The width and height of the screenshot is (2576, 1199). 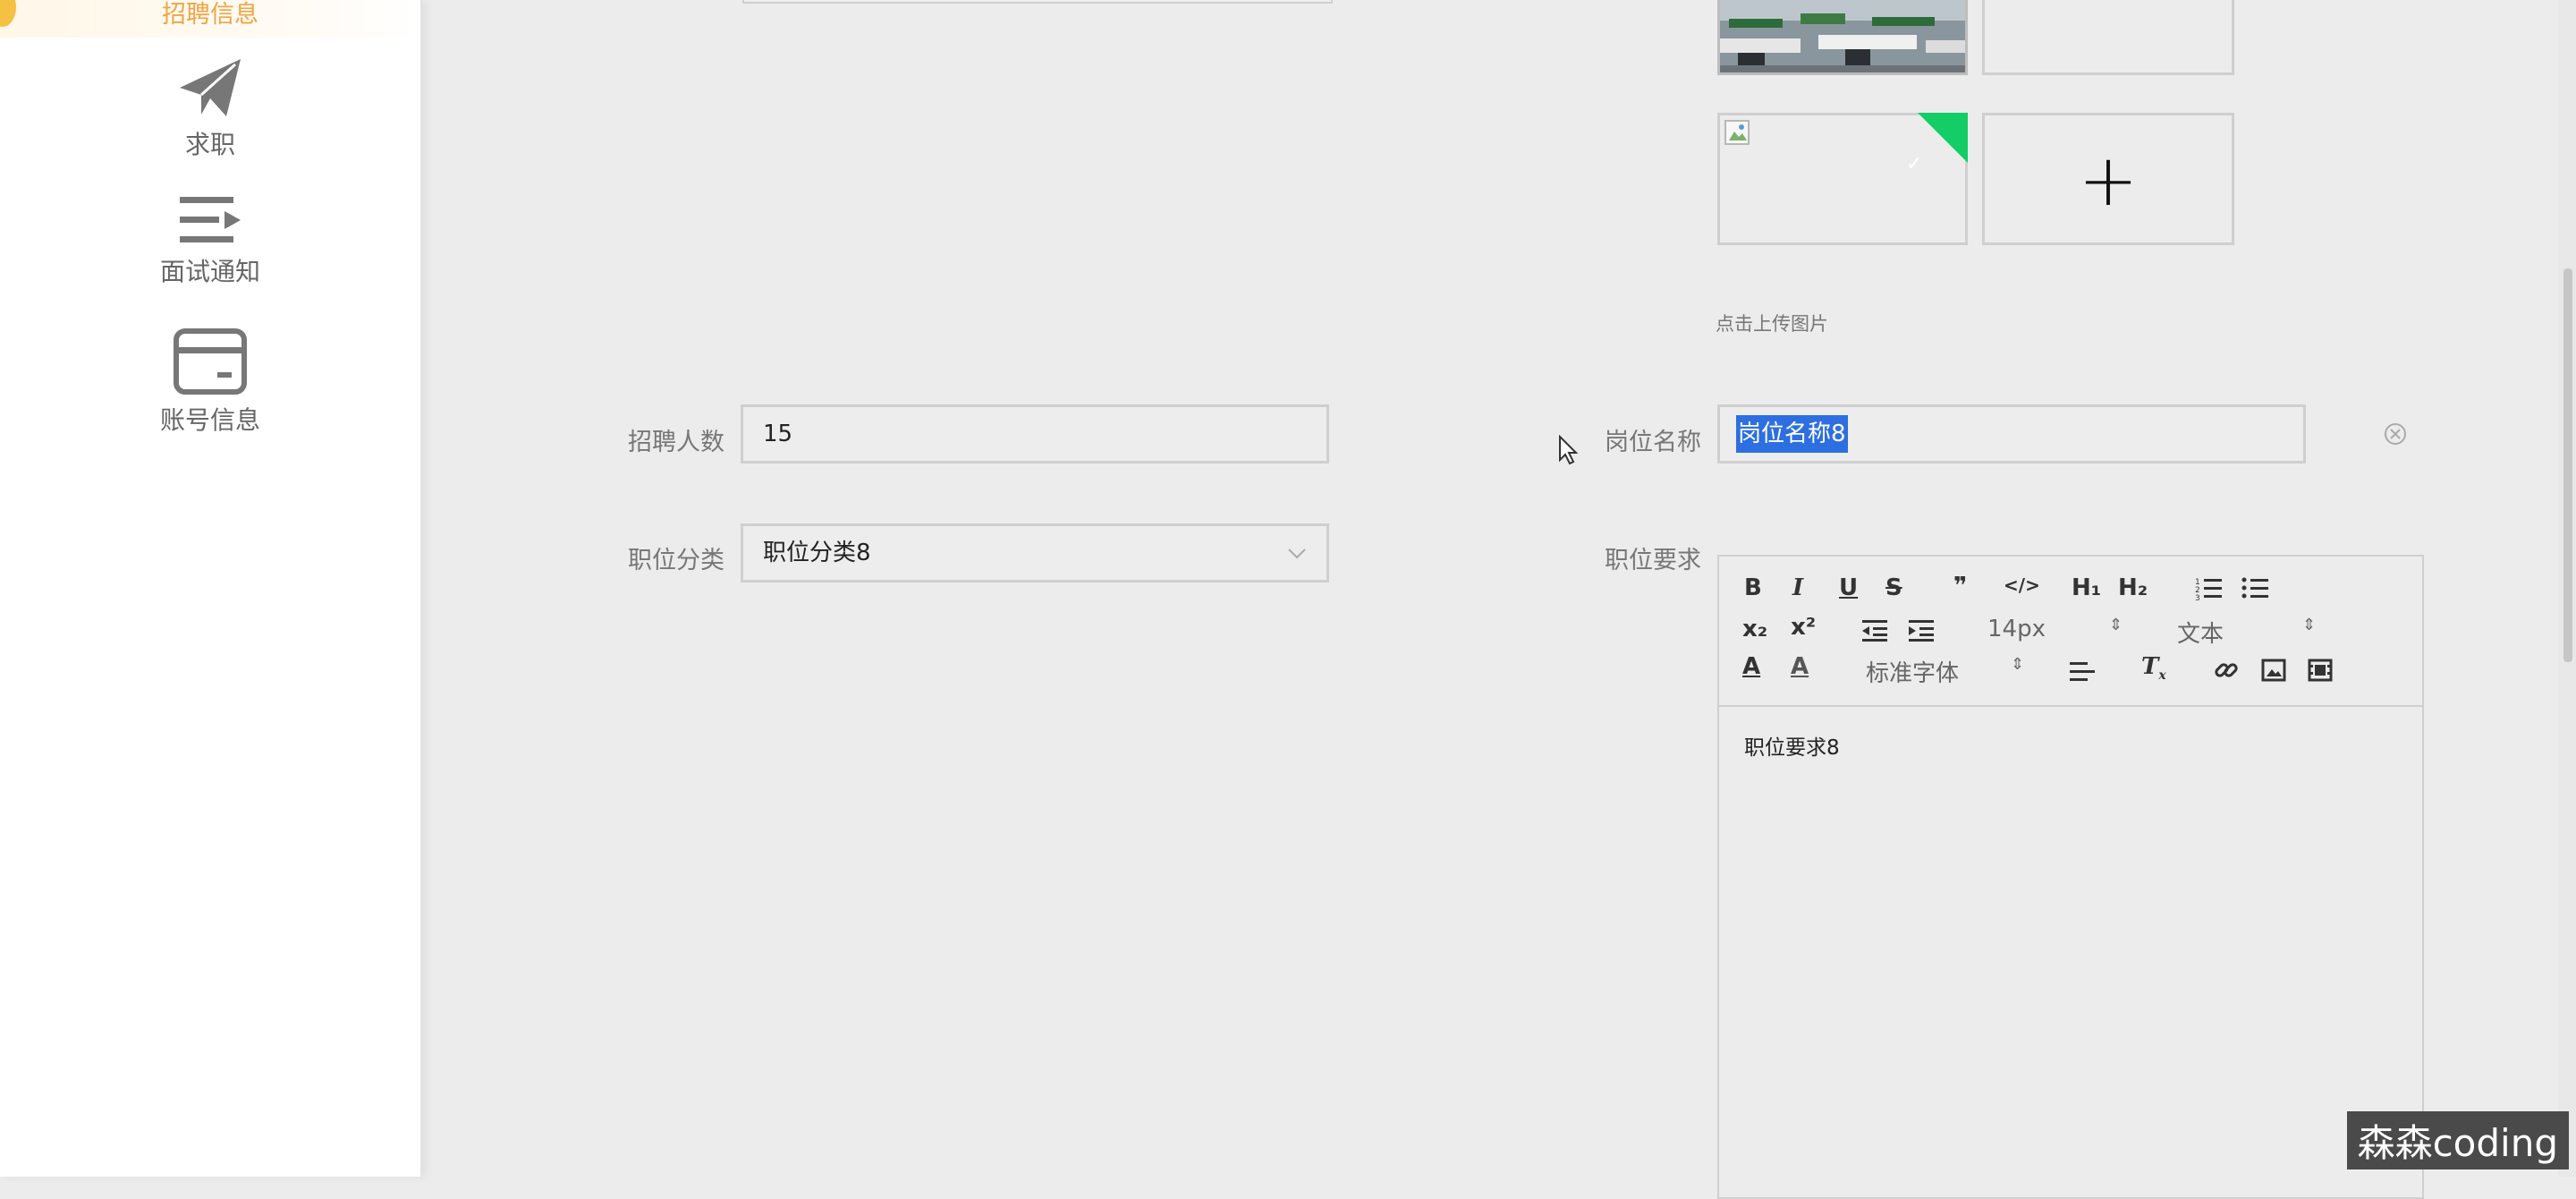 I want to click on mouse-cursor-icon, so click(x=1569, y=450).